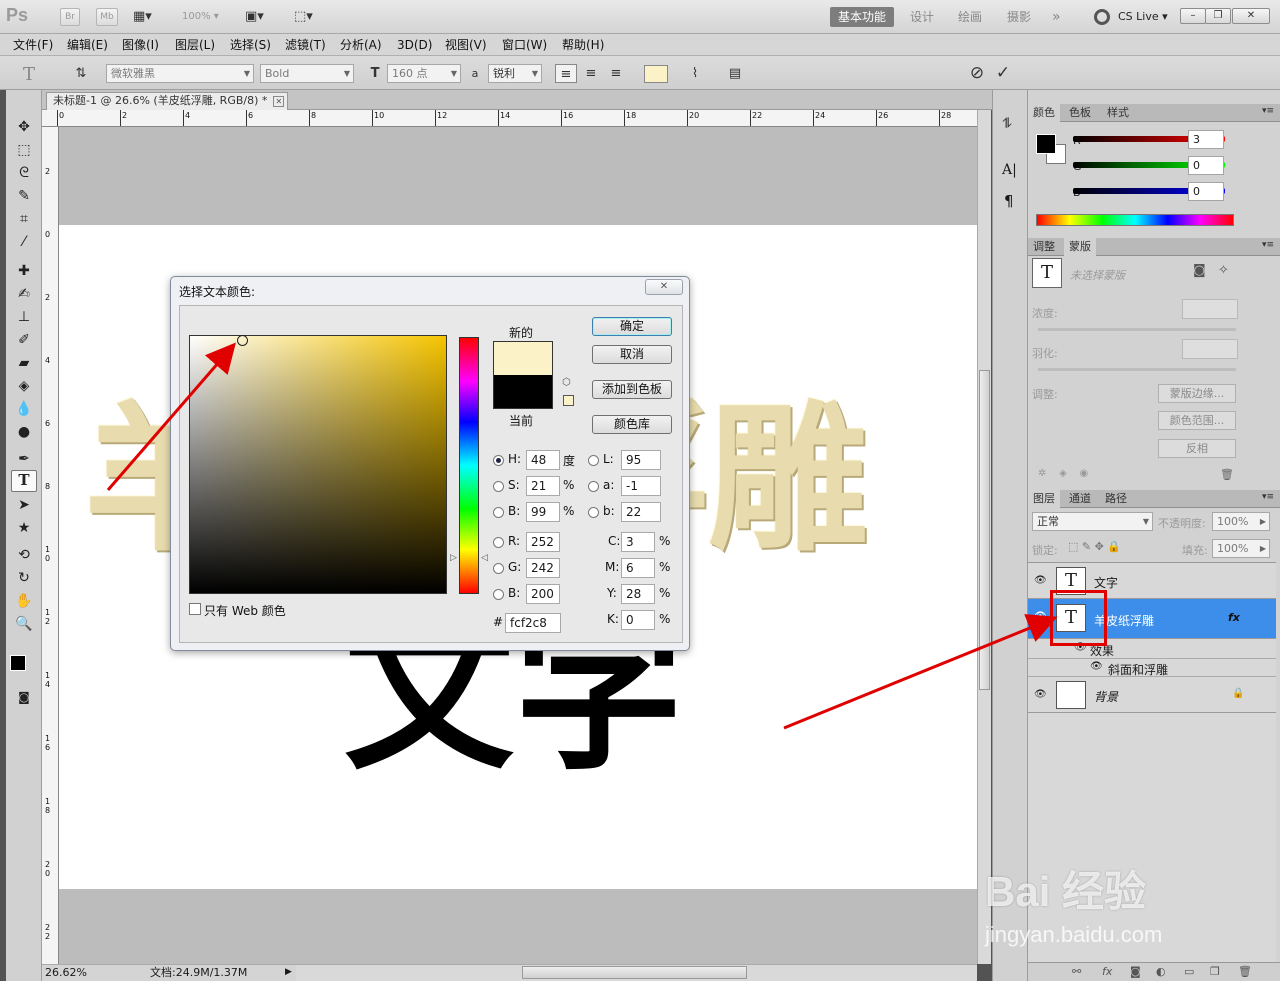 This screenshot has height=981, width=1280. I want to click on workspace-more-button: », so click(1056, 17).